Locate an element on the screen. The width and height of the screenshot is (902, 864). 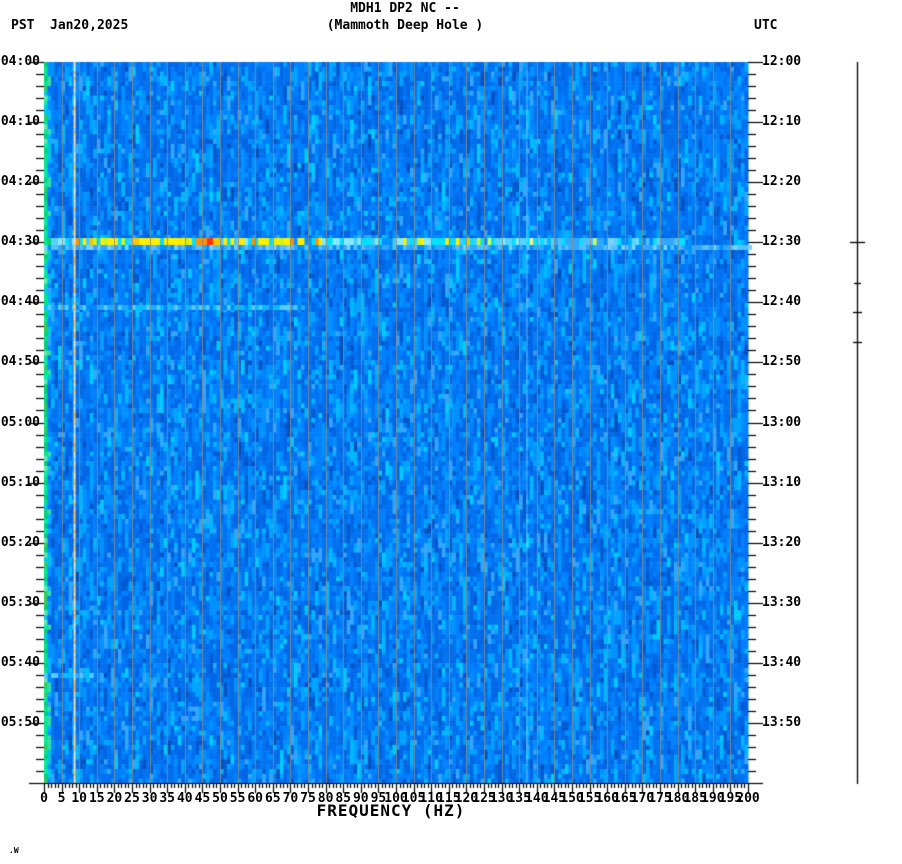
station-title: MDH1 DP2 NC -- is located at coordinates (405, 8).